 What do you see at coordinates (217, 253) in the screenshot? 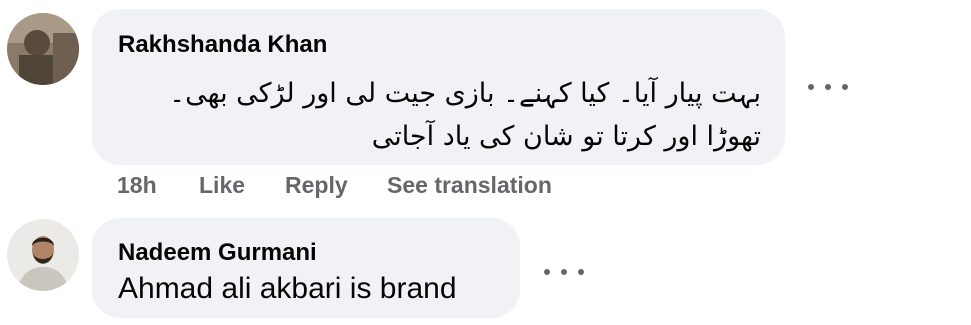
I see `comment-author: Nadeem Gurmani` at bounding box center [217, 253].